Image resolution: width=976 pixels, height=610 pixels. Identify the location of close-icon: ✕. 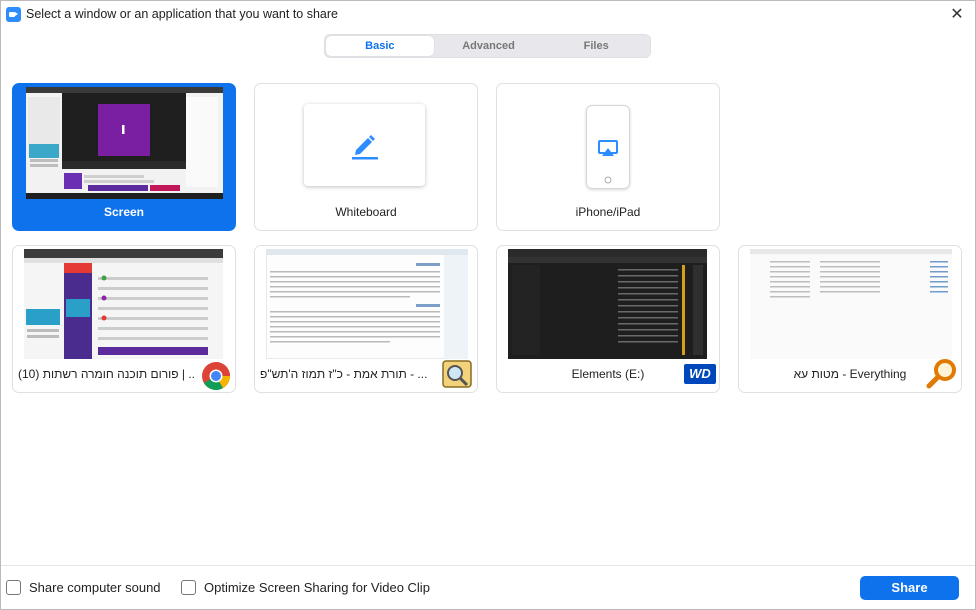
(957, 15).